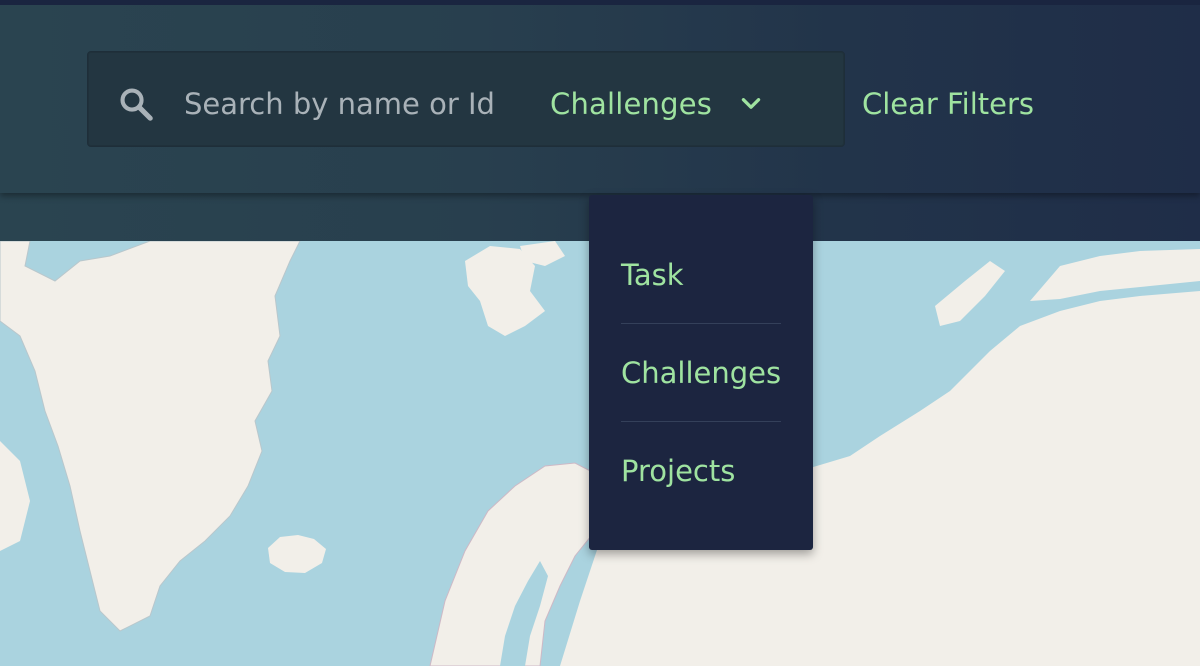  Describe the element at coordinates (701, 471) in the screenshot. I see `dropdown-item-projects: Projects` at that location.